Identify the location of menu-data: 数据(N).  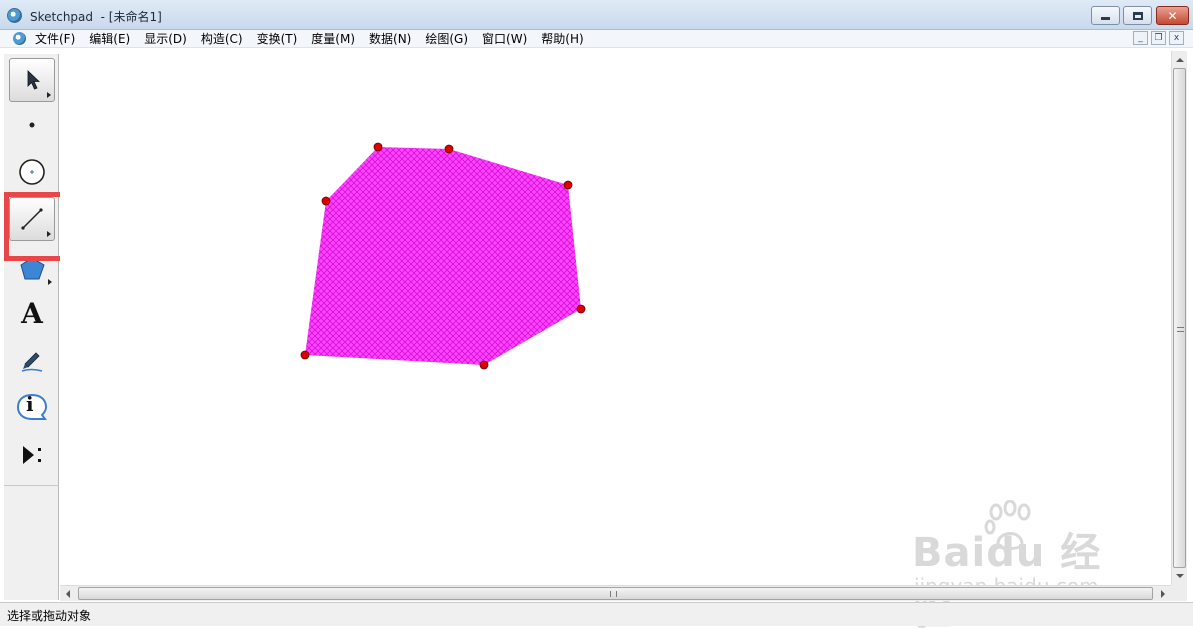
(390, 39).